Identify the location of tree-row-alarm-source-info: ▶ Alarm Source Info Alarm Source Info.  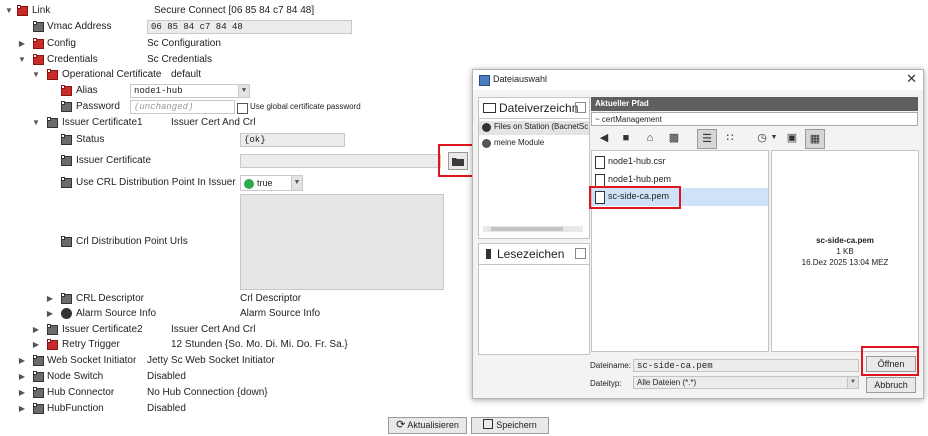
(235, 314).